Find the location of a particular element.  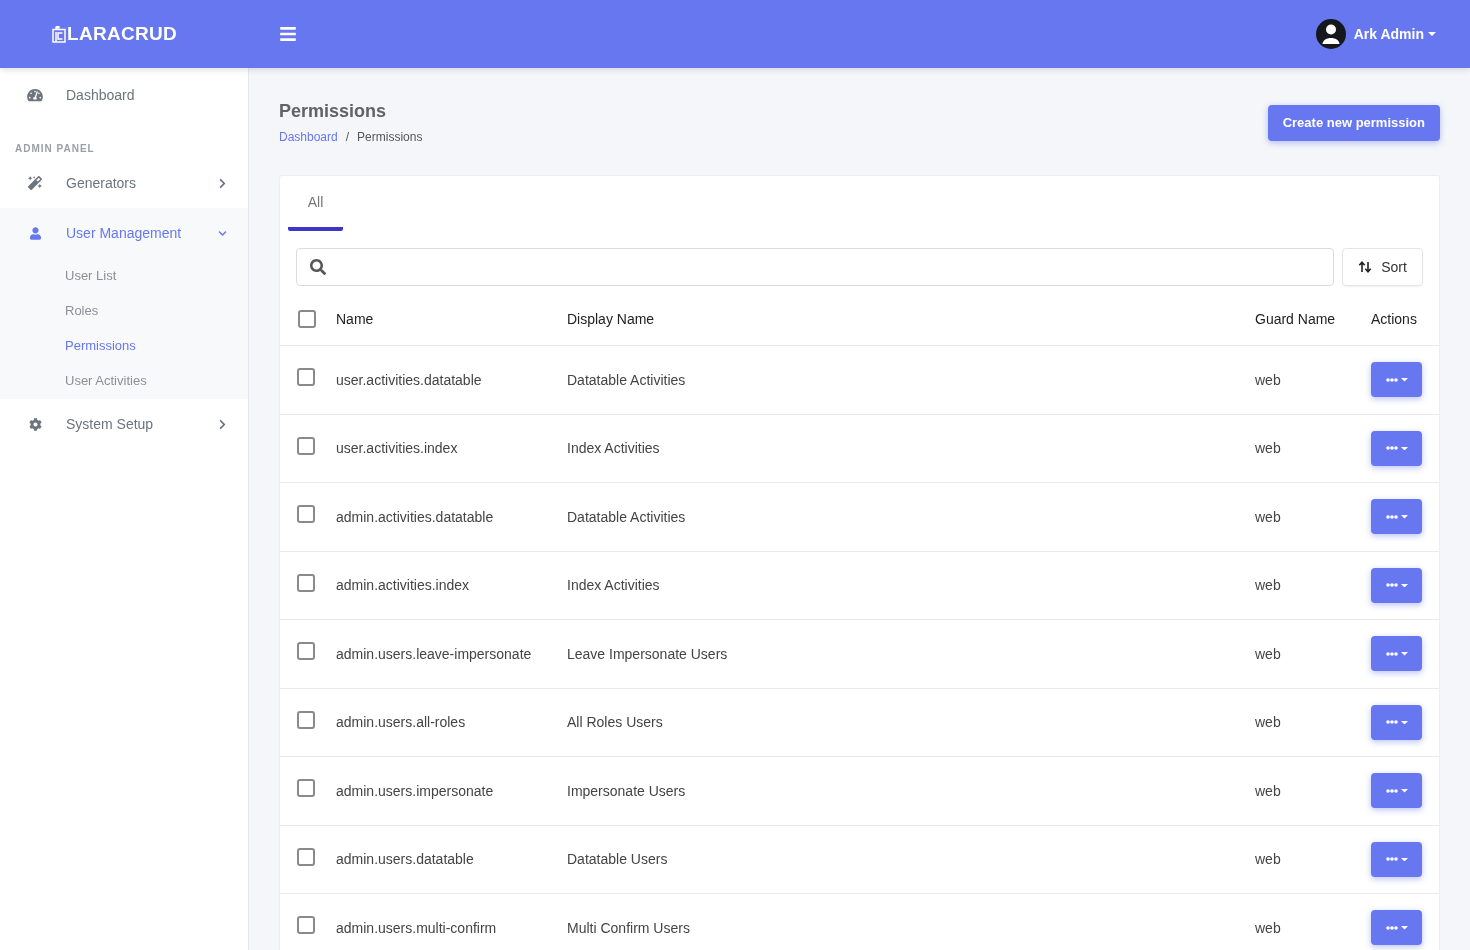

avatar-icon is located at coordinates (1330, 34).